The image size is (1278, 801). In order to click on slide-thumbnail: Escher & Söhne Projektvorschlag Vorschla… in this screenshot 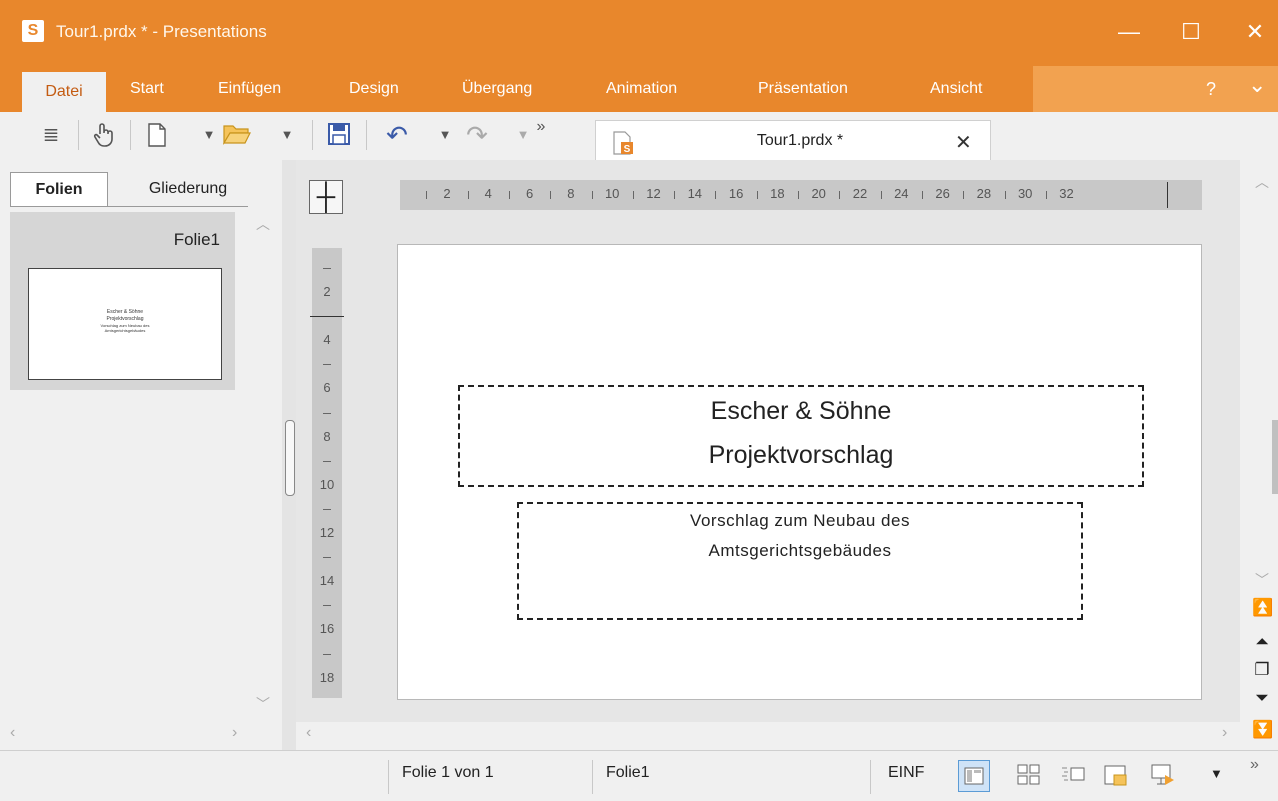, I will do `click(125, 324)`.